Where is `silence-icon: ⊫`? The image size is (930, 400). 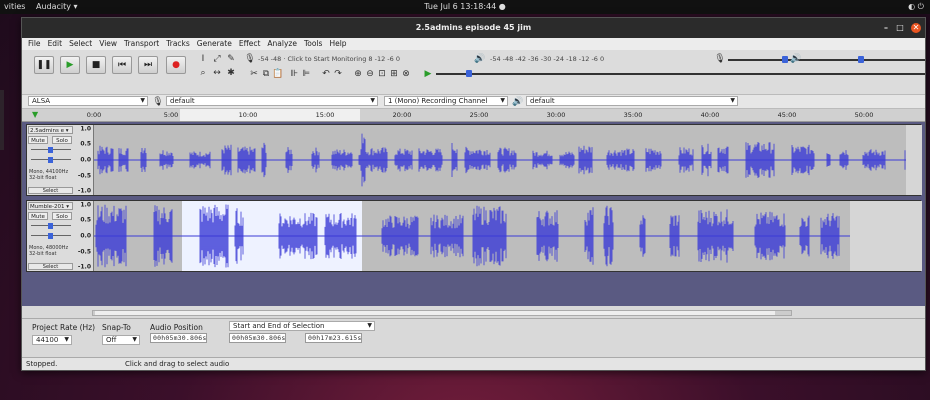
silence-icon: ⊫ is located at coordinates (306, 74).